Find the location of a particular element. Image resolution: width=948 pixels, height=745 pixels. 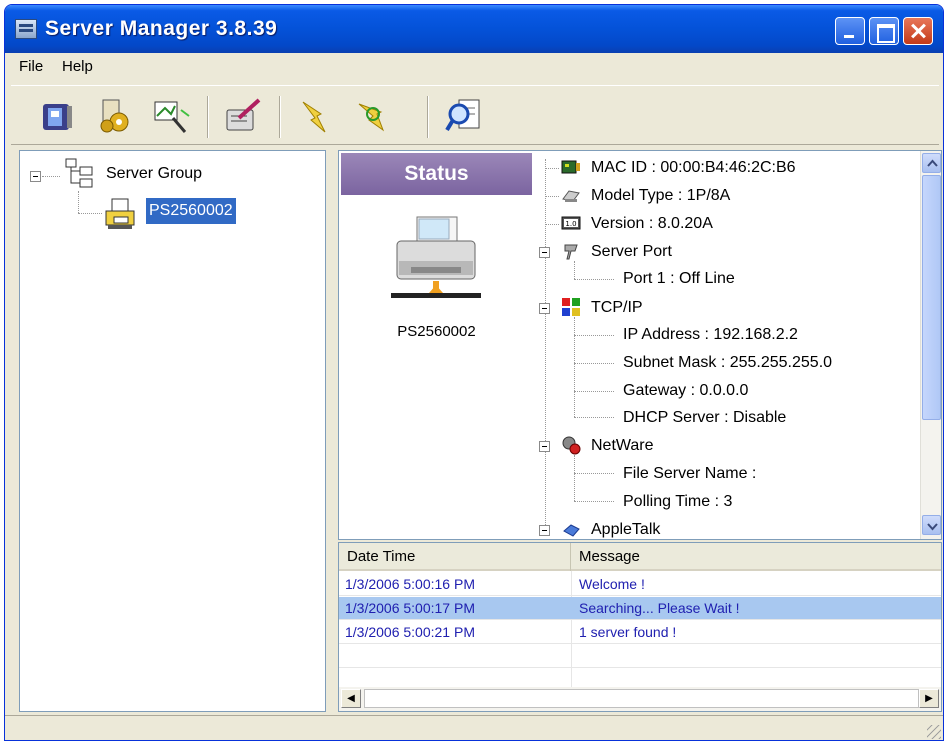

tcpip-icon is located at coordinates (571, 307).